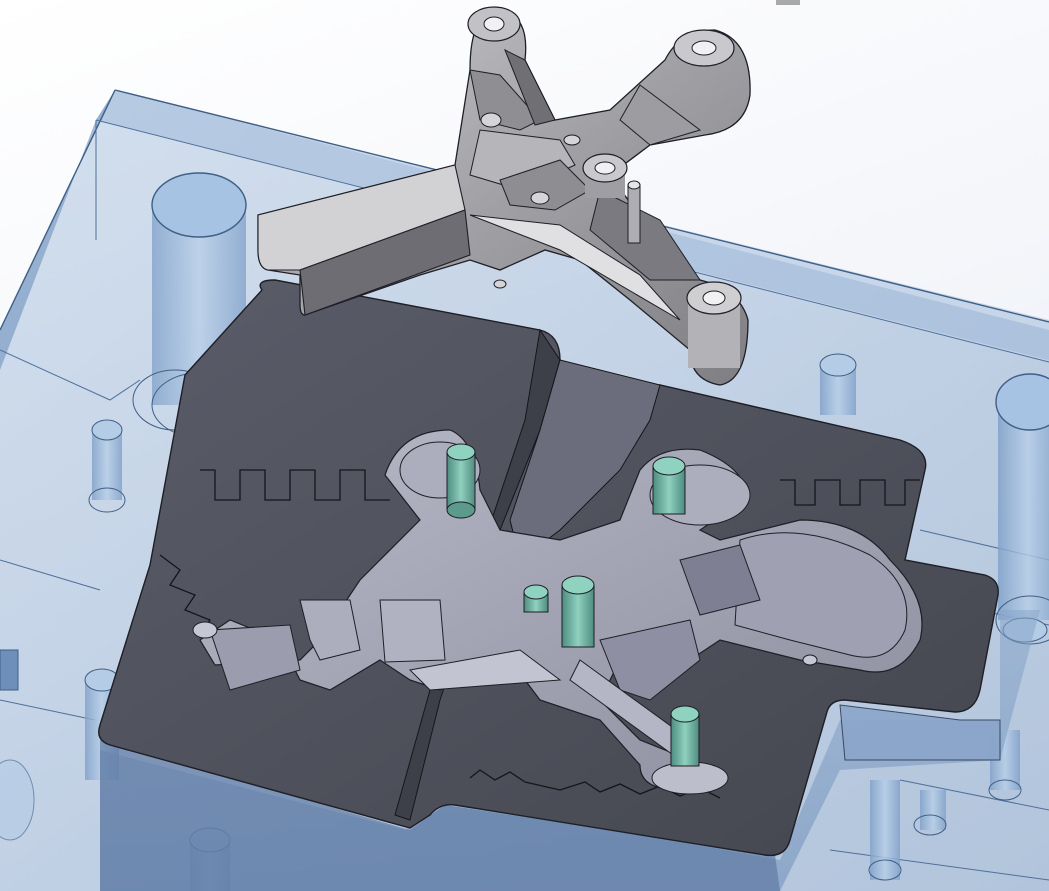  What do you see at coordinates (634, 212) in the screenshot?
I see `part-pin` at bounding box center [634, 212].